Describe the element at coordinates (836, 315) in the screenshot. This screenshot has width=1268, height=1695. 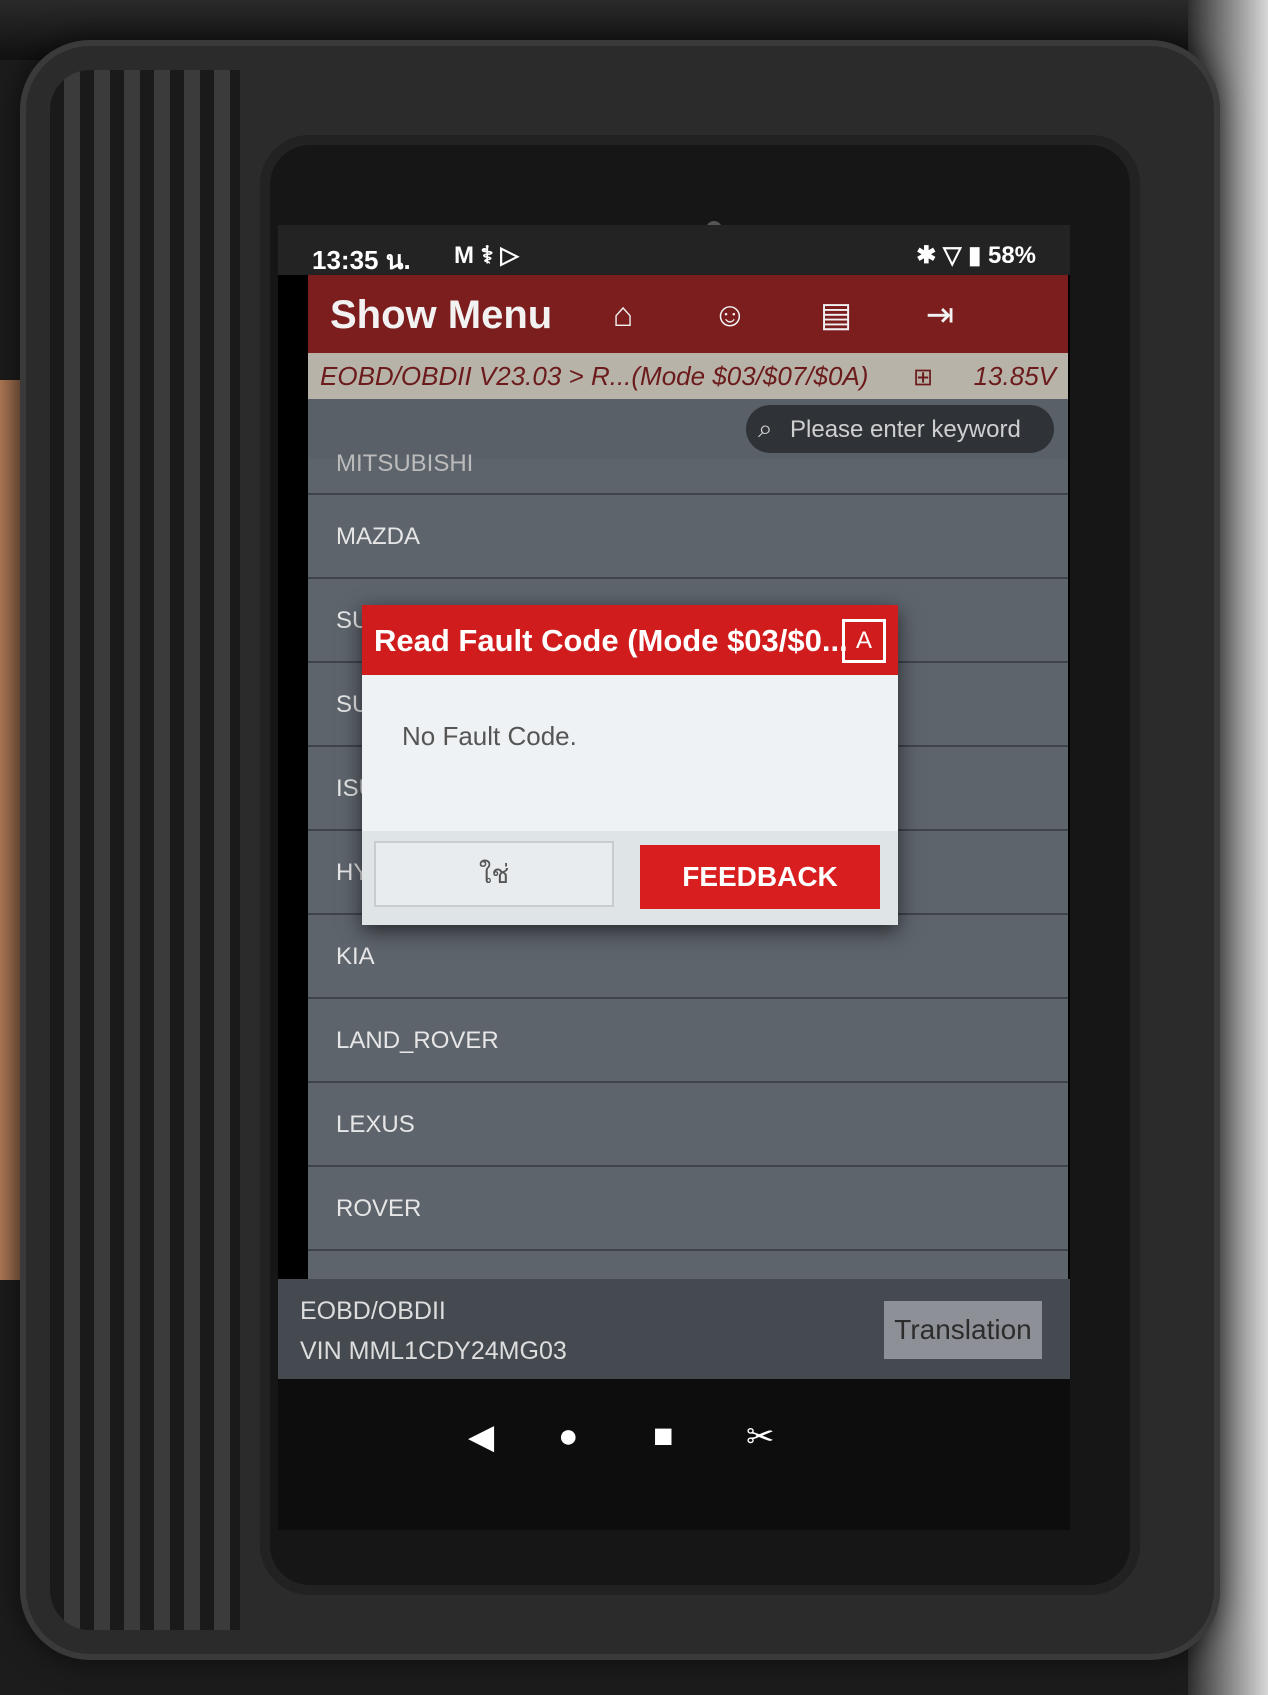
I see `print-icon: ▤` at that location.